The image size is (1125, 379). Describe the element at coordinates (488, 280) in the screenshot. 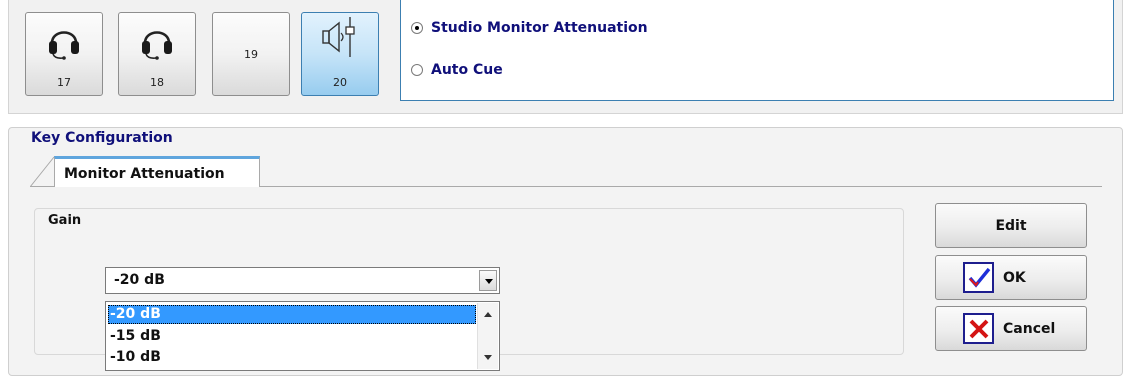

I see `chevron-down-icon` at that location.